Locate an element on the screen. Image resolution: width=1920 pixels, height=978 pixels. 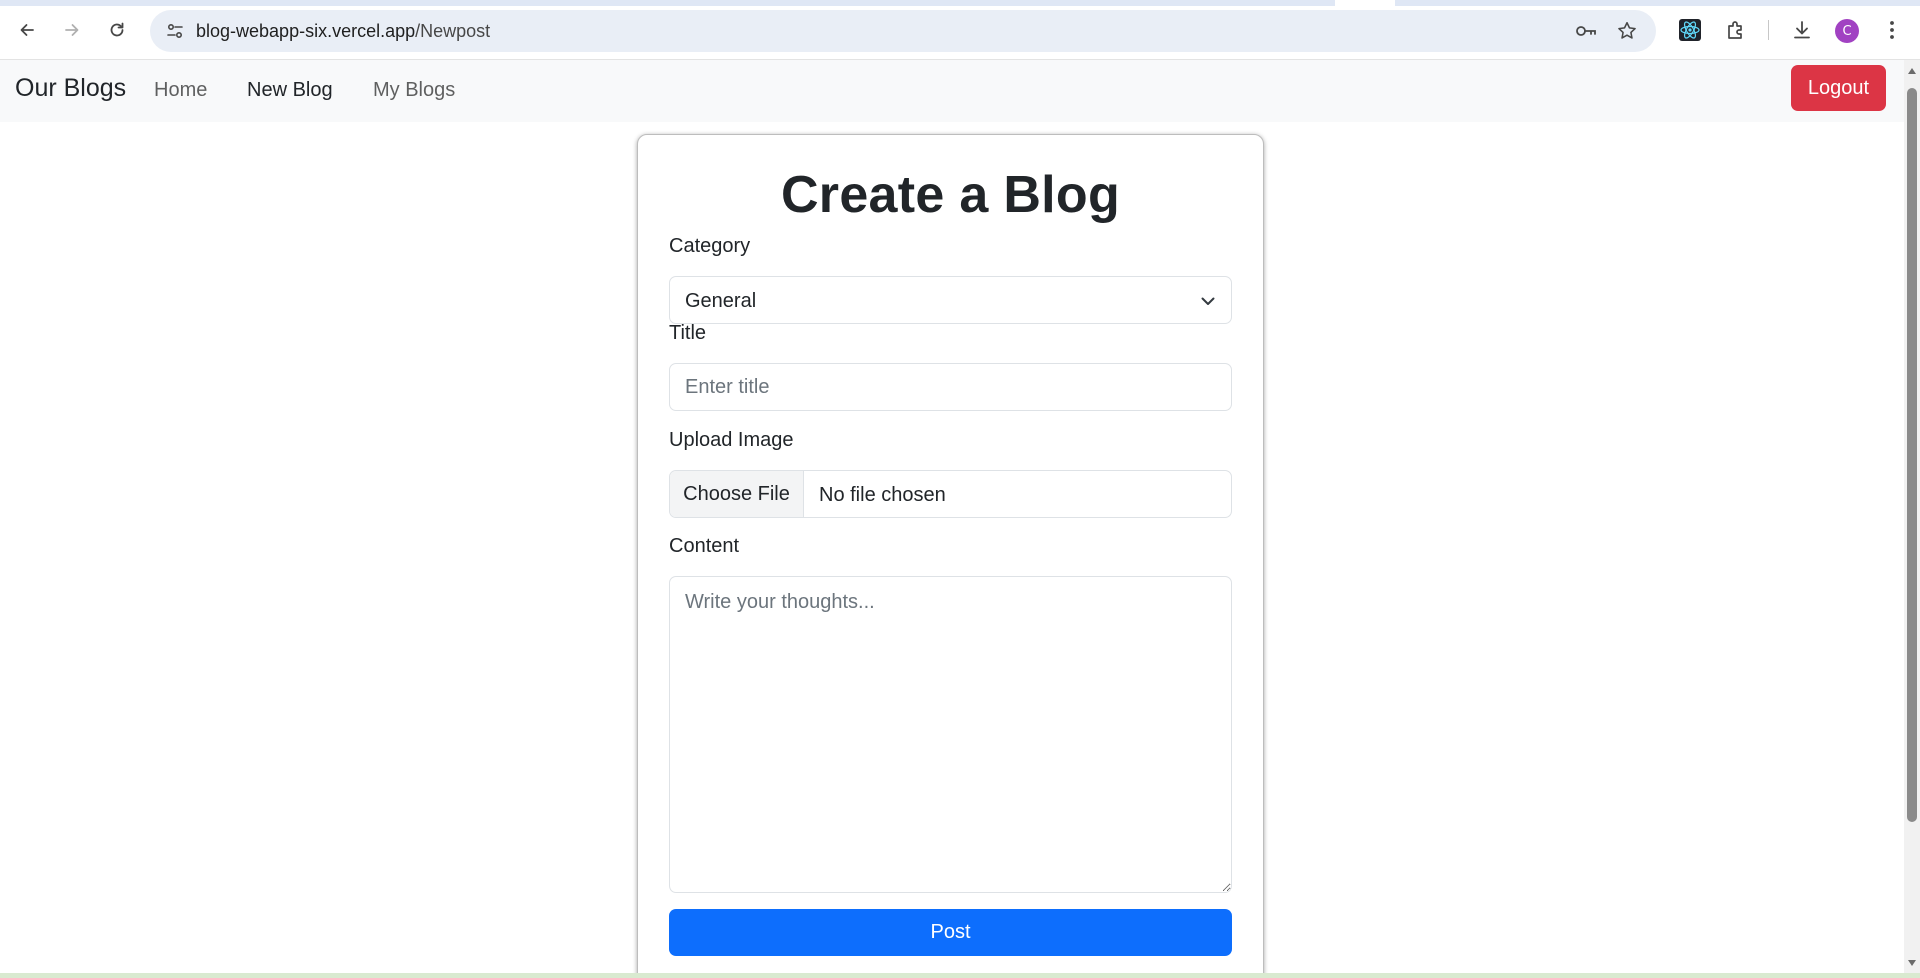
back-icon is located at coordinates (27, 30).